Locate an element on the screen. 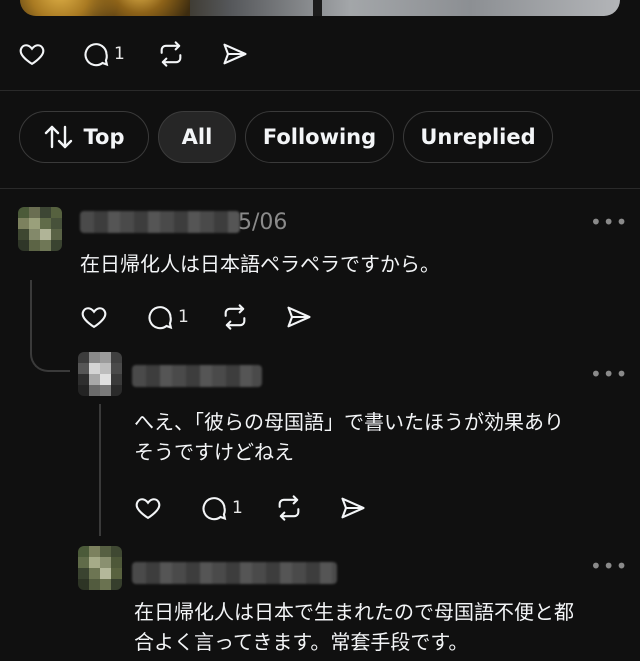 The image size is (640, 661). filter-all-button: All is located at coordinates (197, 137).